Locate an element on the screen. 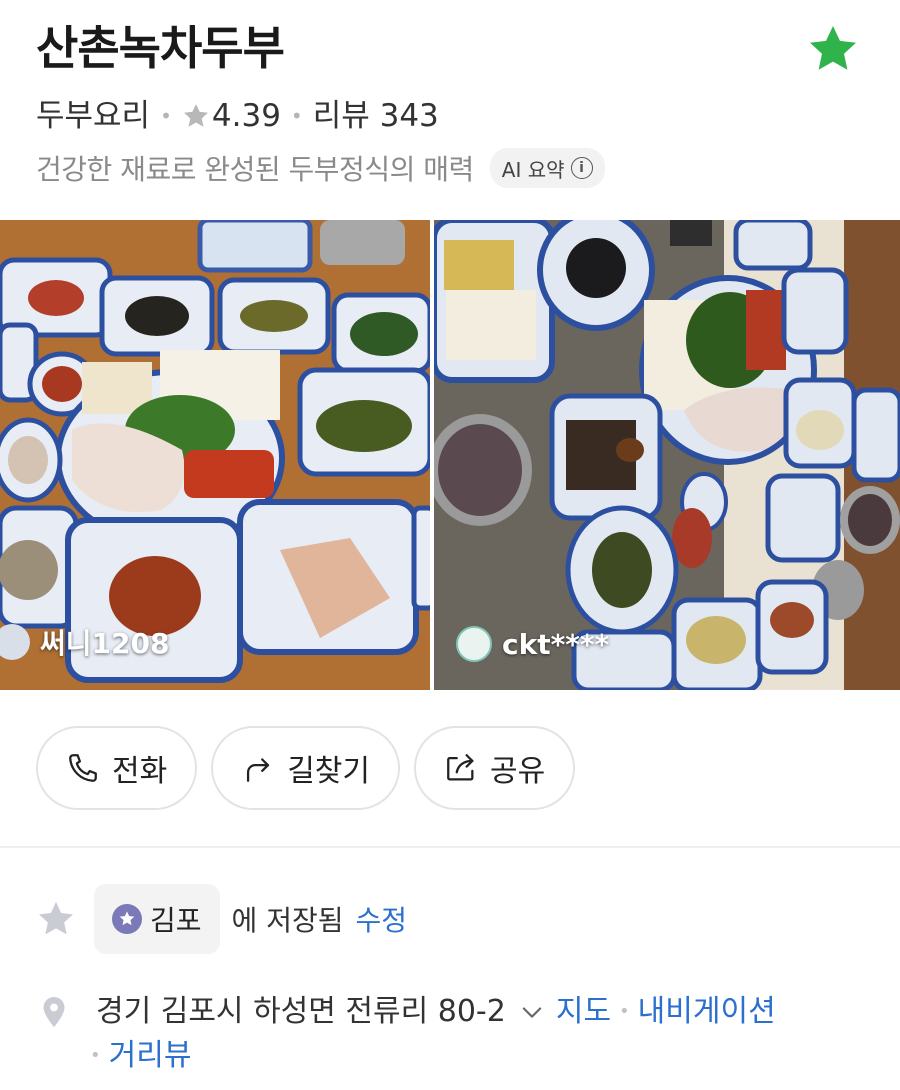  place-title: 산촌녹차두부 is located at coordinates (160, 48).